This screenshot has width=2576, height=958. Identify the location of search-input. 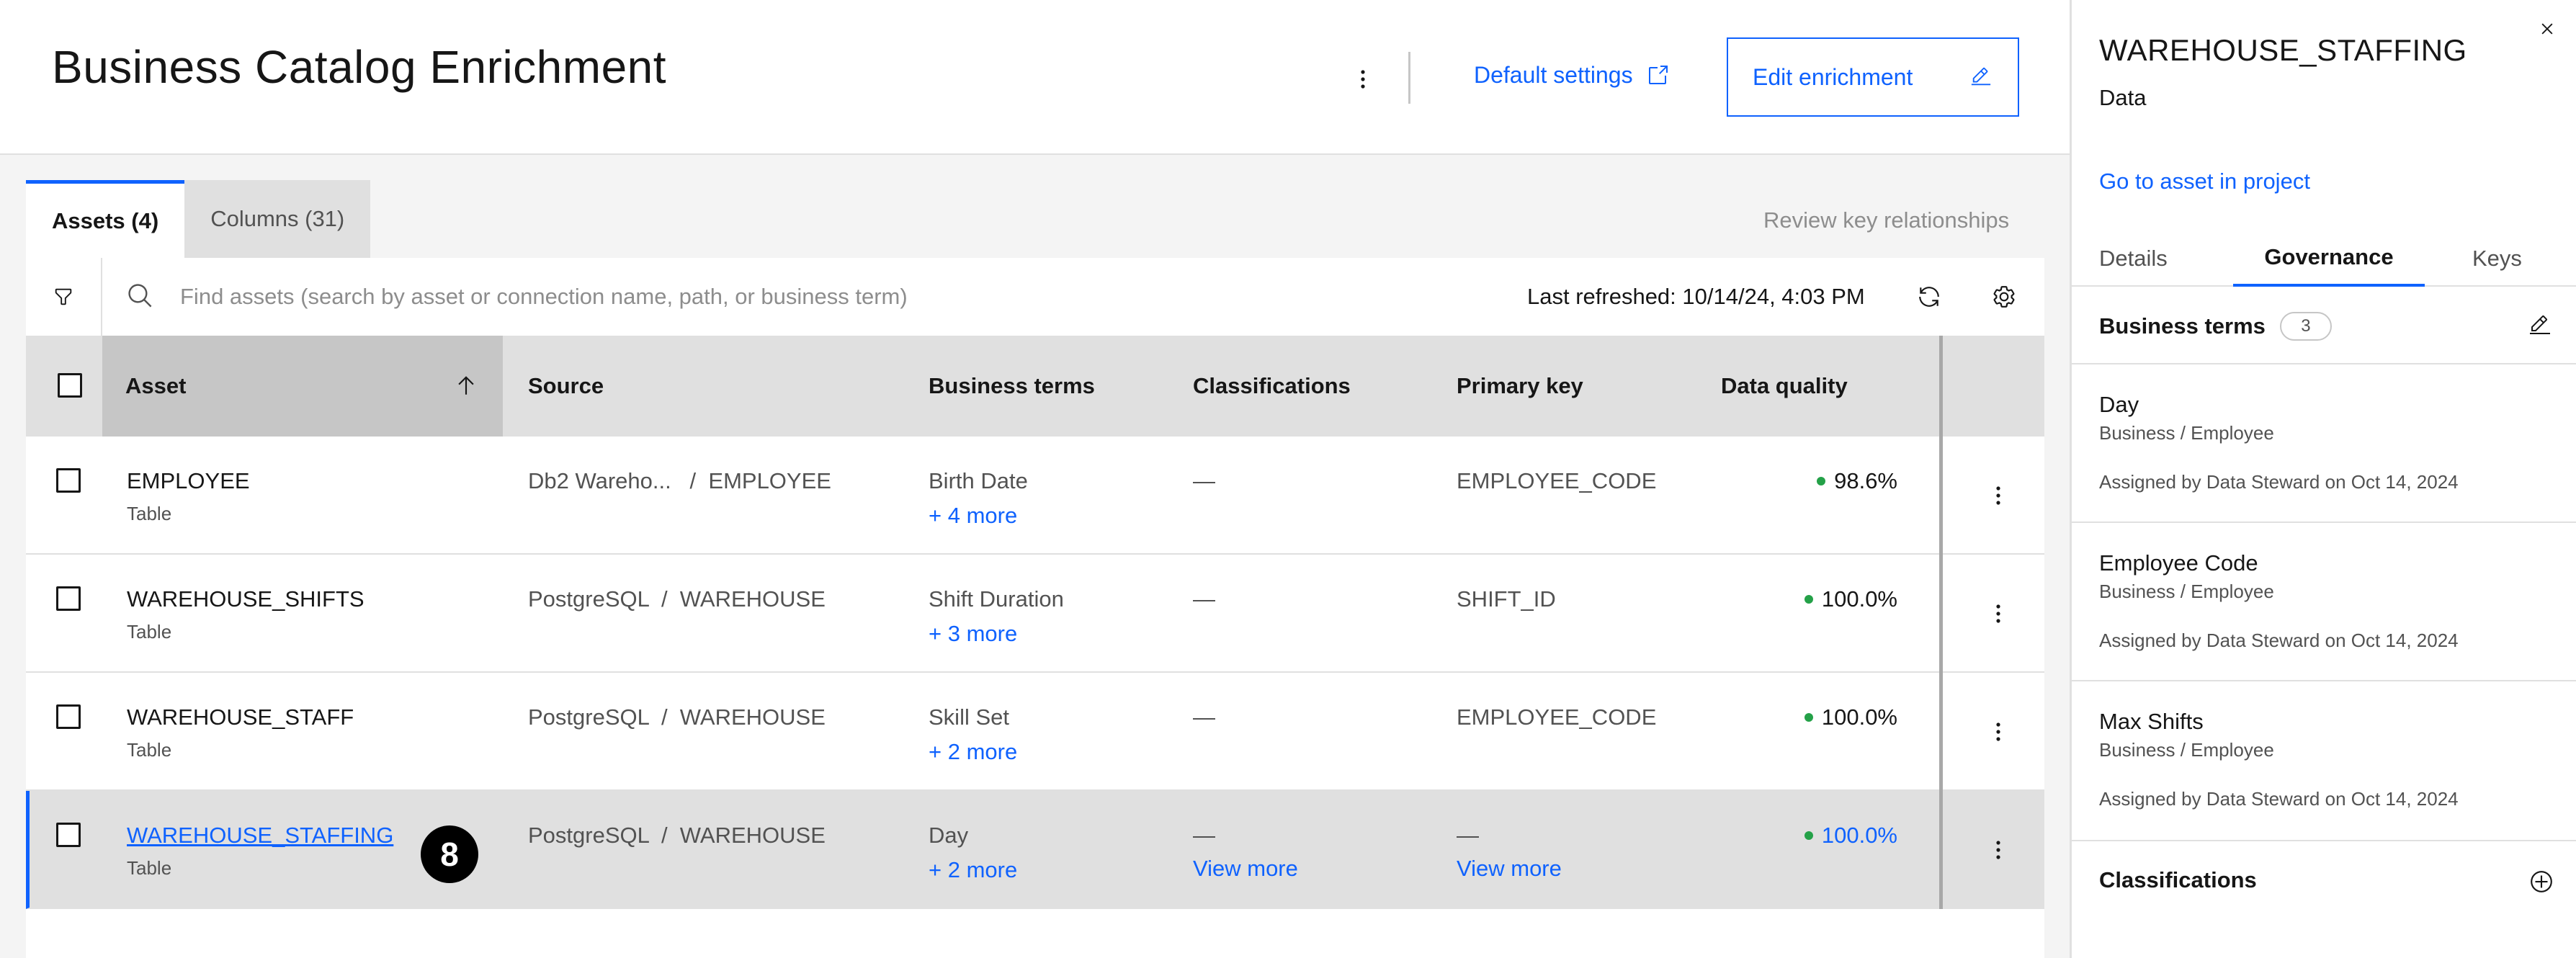
(720, 296).